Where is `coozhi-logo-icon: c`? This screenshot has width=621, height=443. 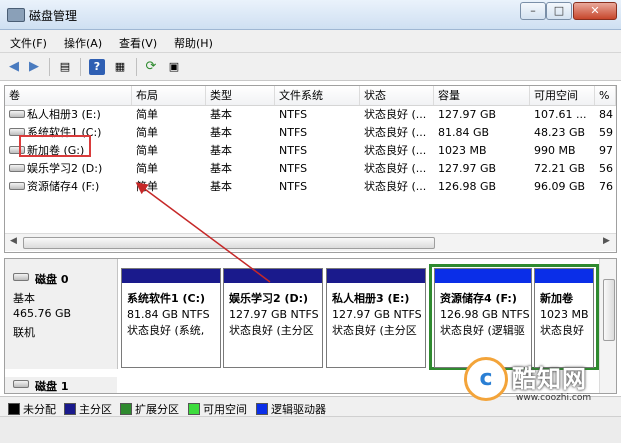 coozhi-logo-icon: c is located at coordinates (486, 379).